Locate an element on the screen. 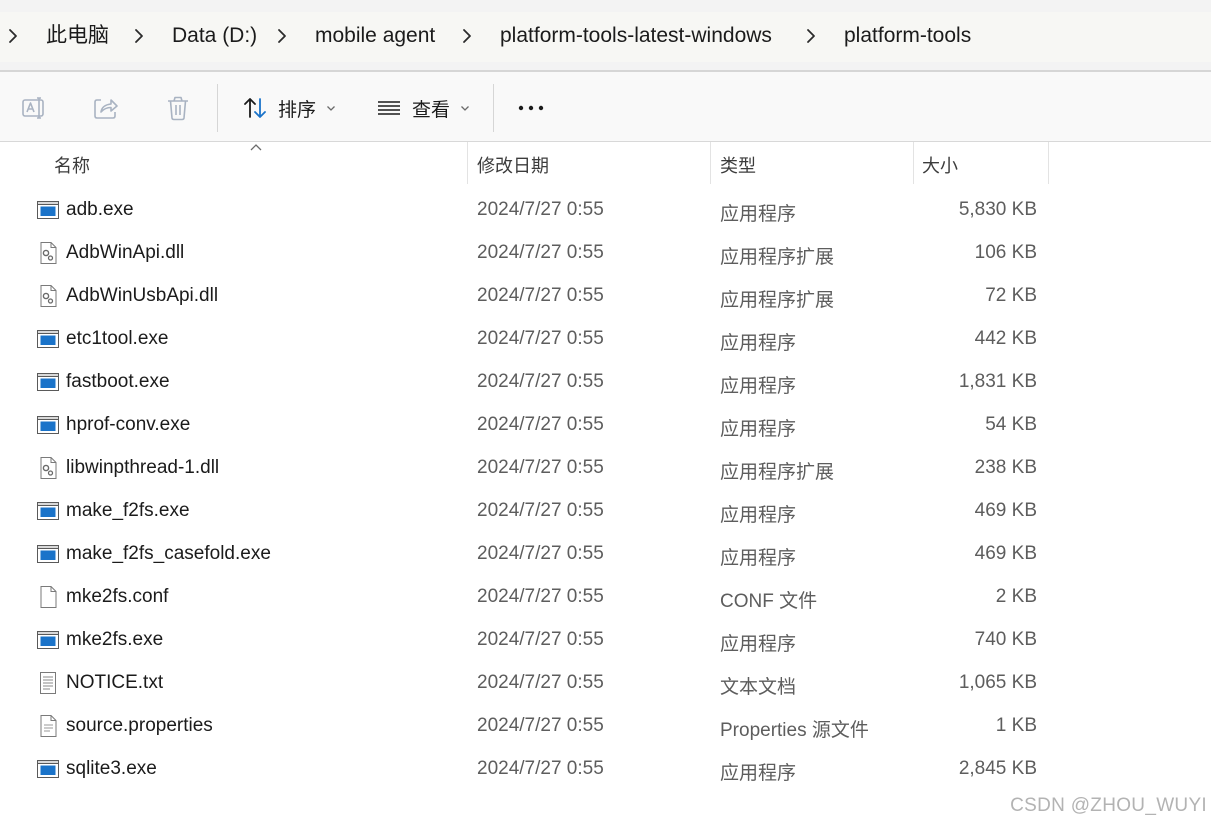 This screenshot has width=1211, height=823. file-row: mke2fs.conf 2024/7/27 0:55 CONF 文件 2 KB is located at coordinates (533, 597).